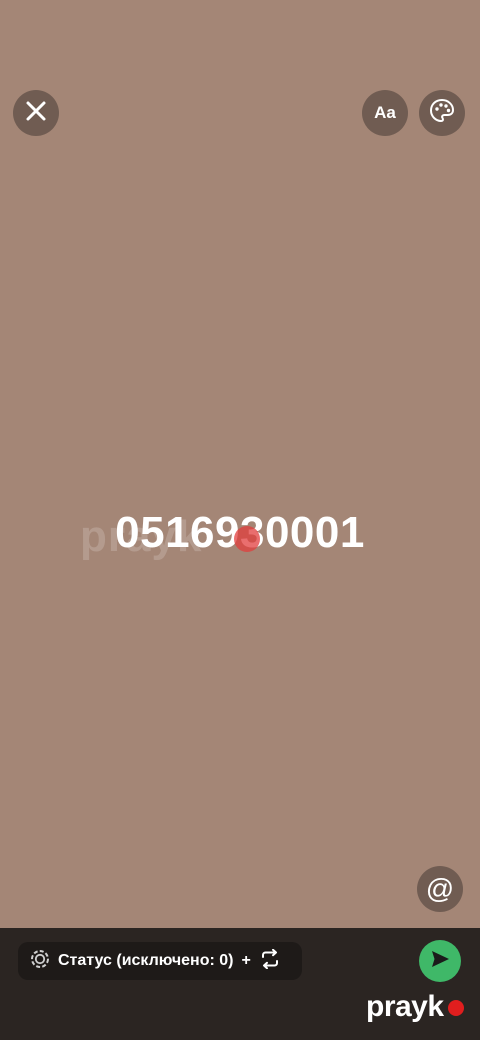  I want to click on brand-watermark: prayk, so click(405, 1006).